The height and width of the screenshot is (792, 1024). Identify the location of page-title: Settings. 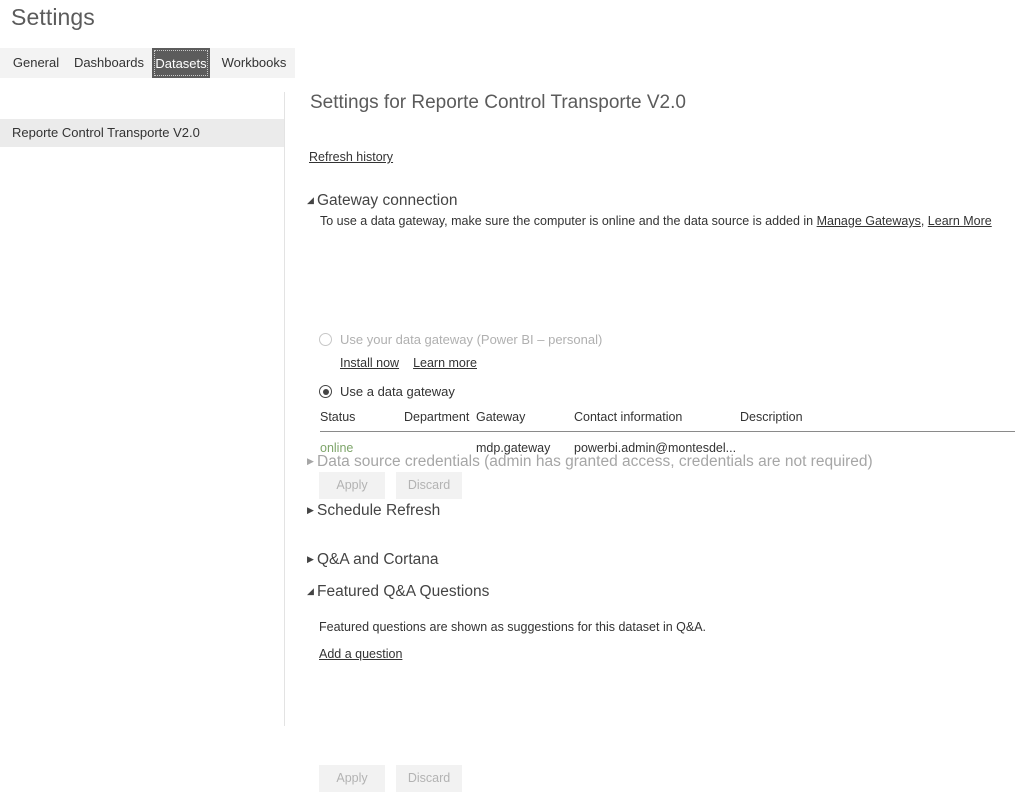
(53, 17).